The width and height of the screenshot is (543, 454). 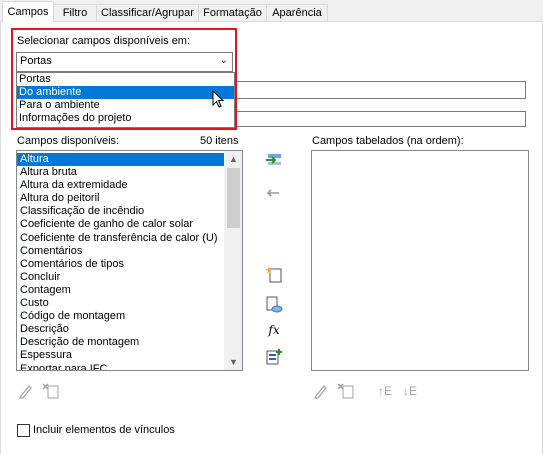 I want to click on list-item: Contagem, so click(x=120, y=290).